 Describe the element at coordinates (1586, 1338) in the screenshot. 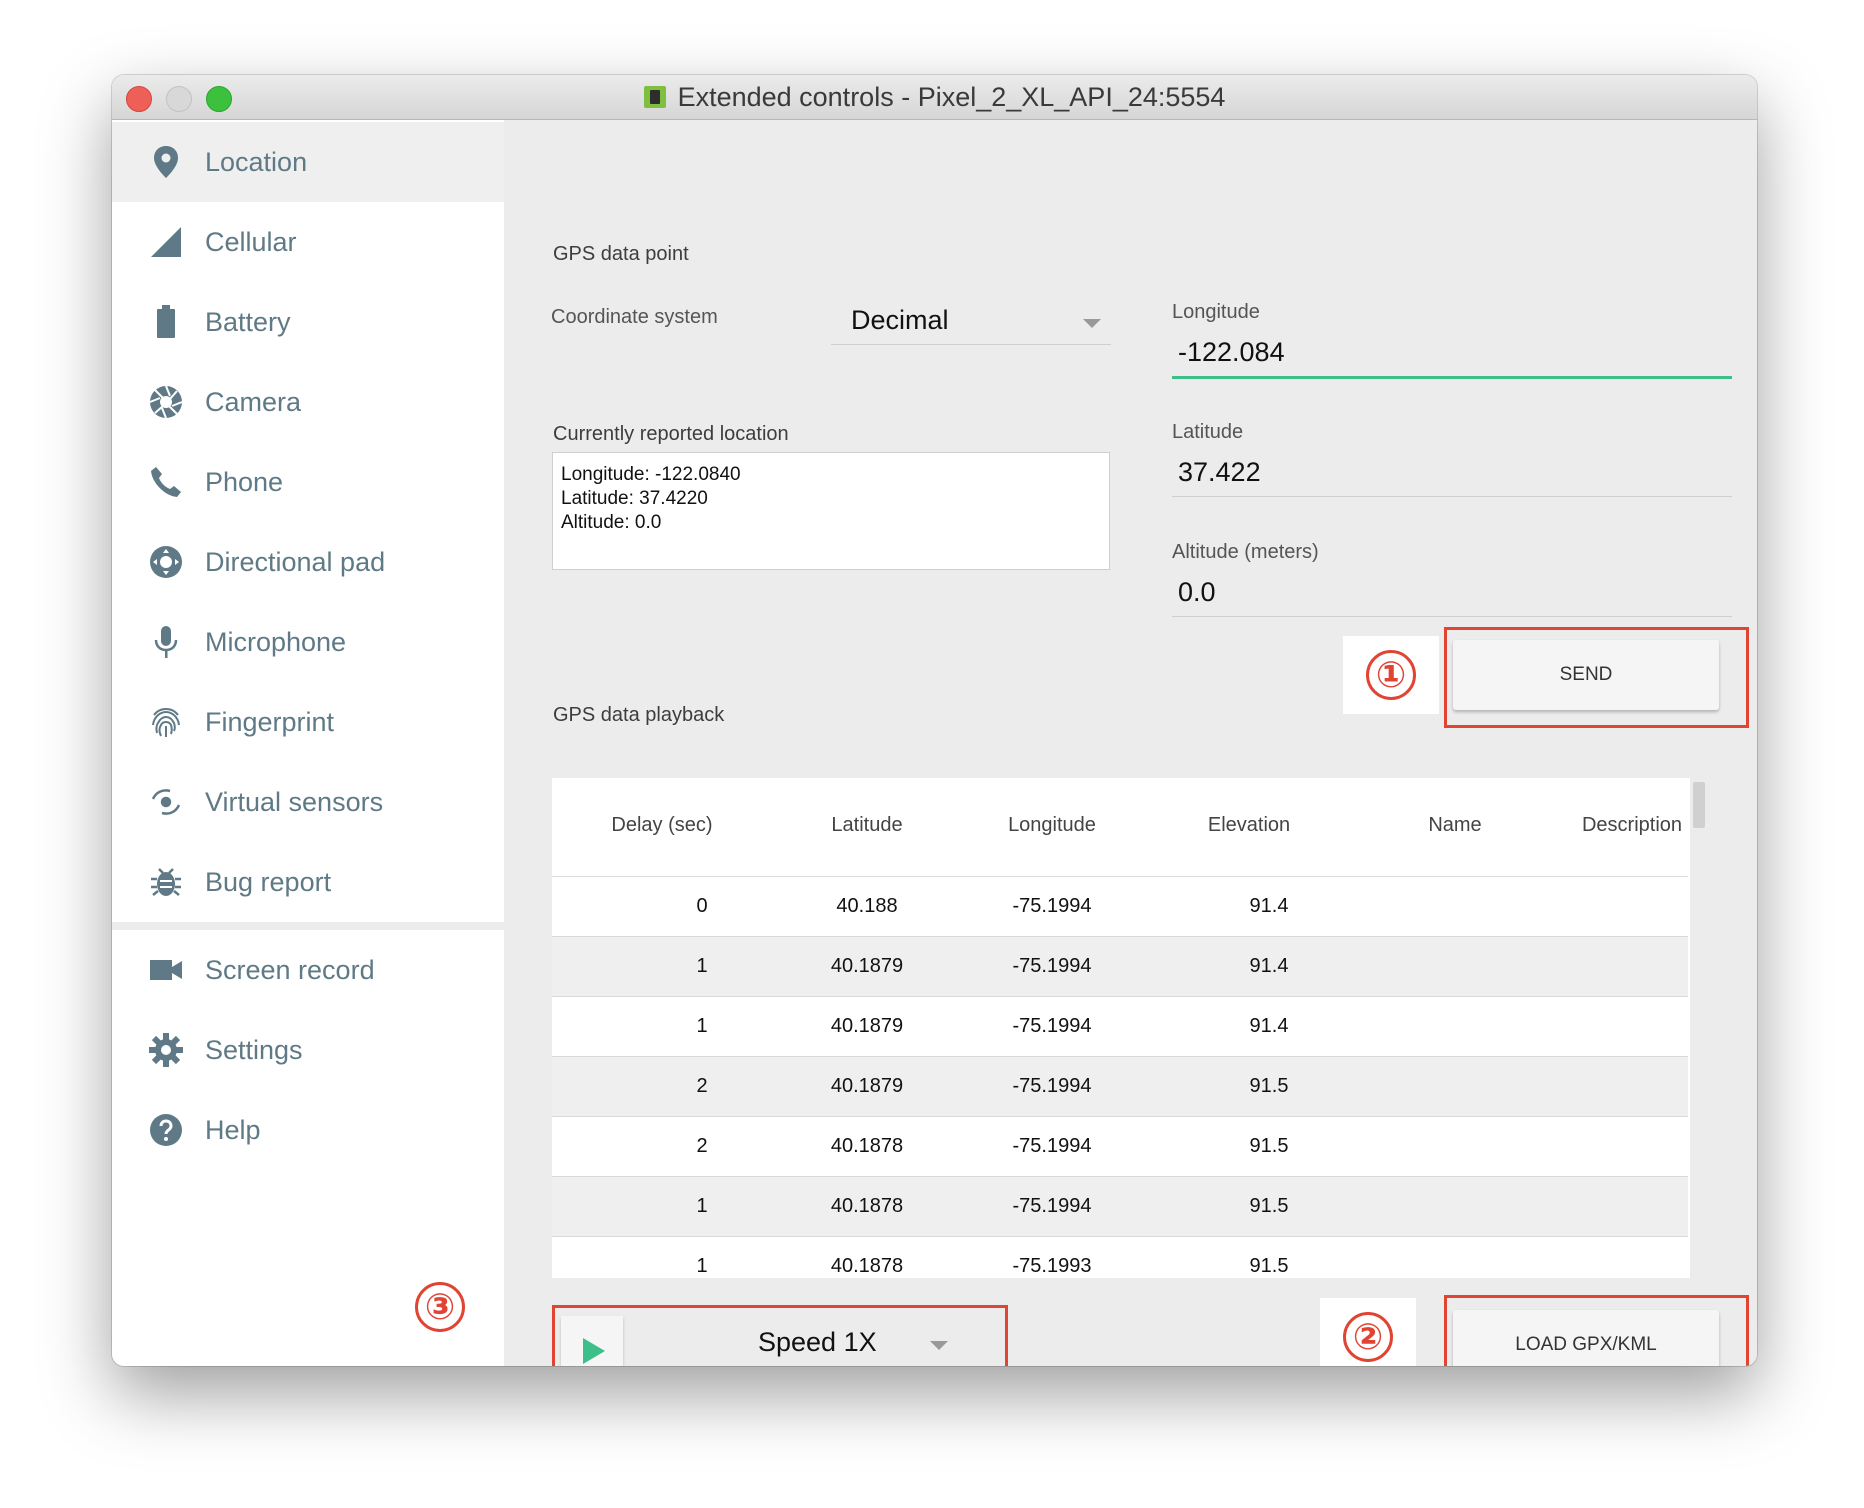

I see `load-gpx-kml-button: LOAD GPX/KML` at that location.